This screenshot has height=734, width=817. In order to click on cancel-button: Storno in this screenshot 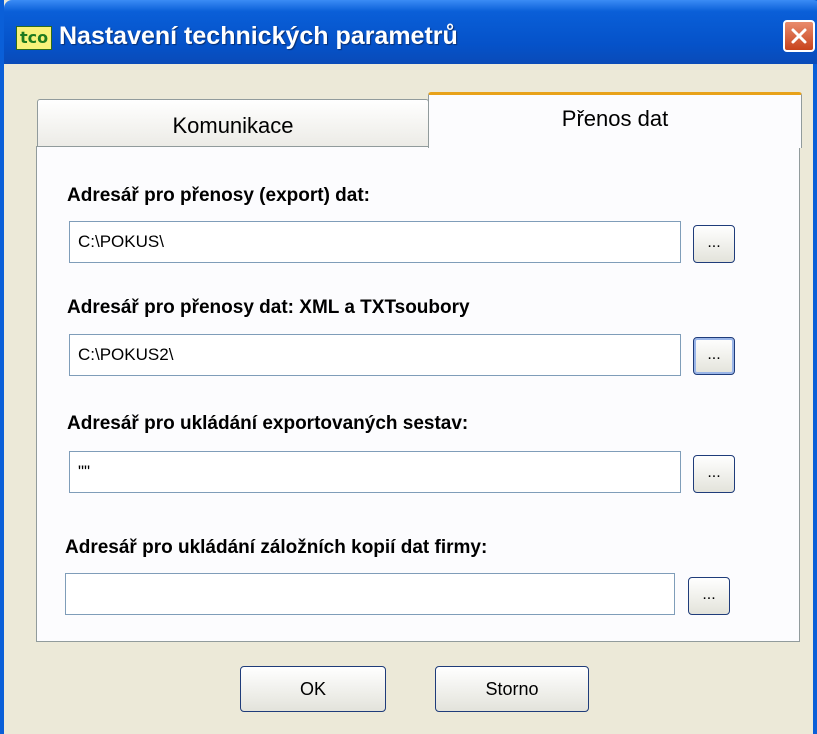, I will do `click(512, 689)`.